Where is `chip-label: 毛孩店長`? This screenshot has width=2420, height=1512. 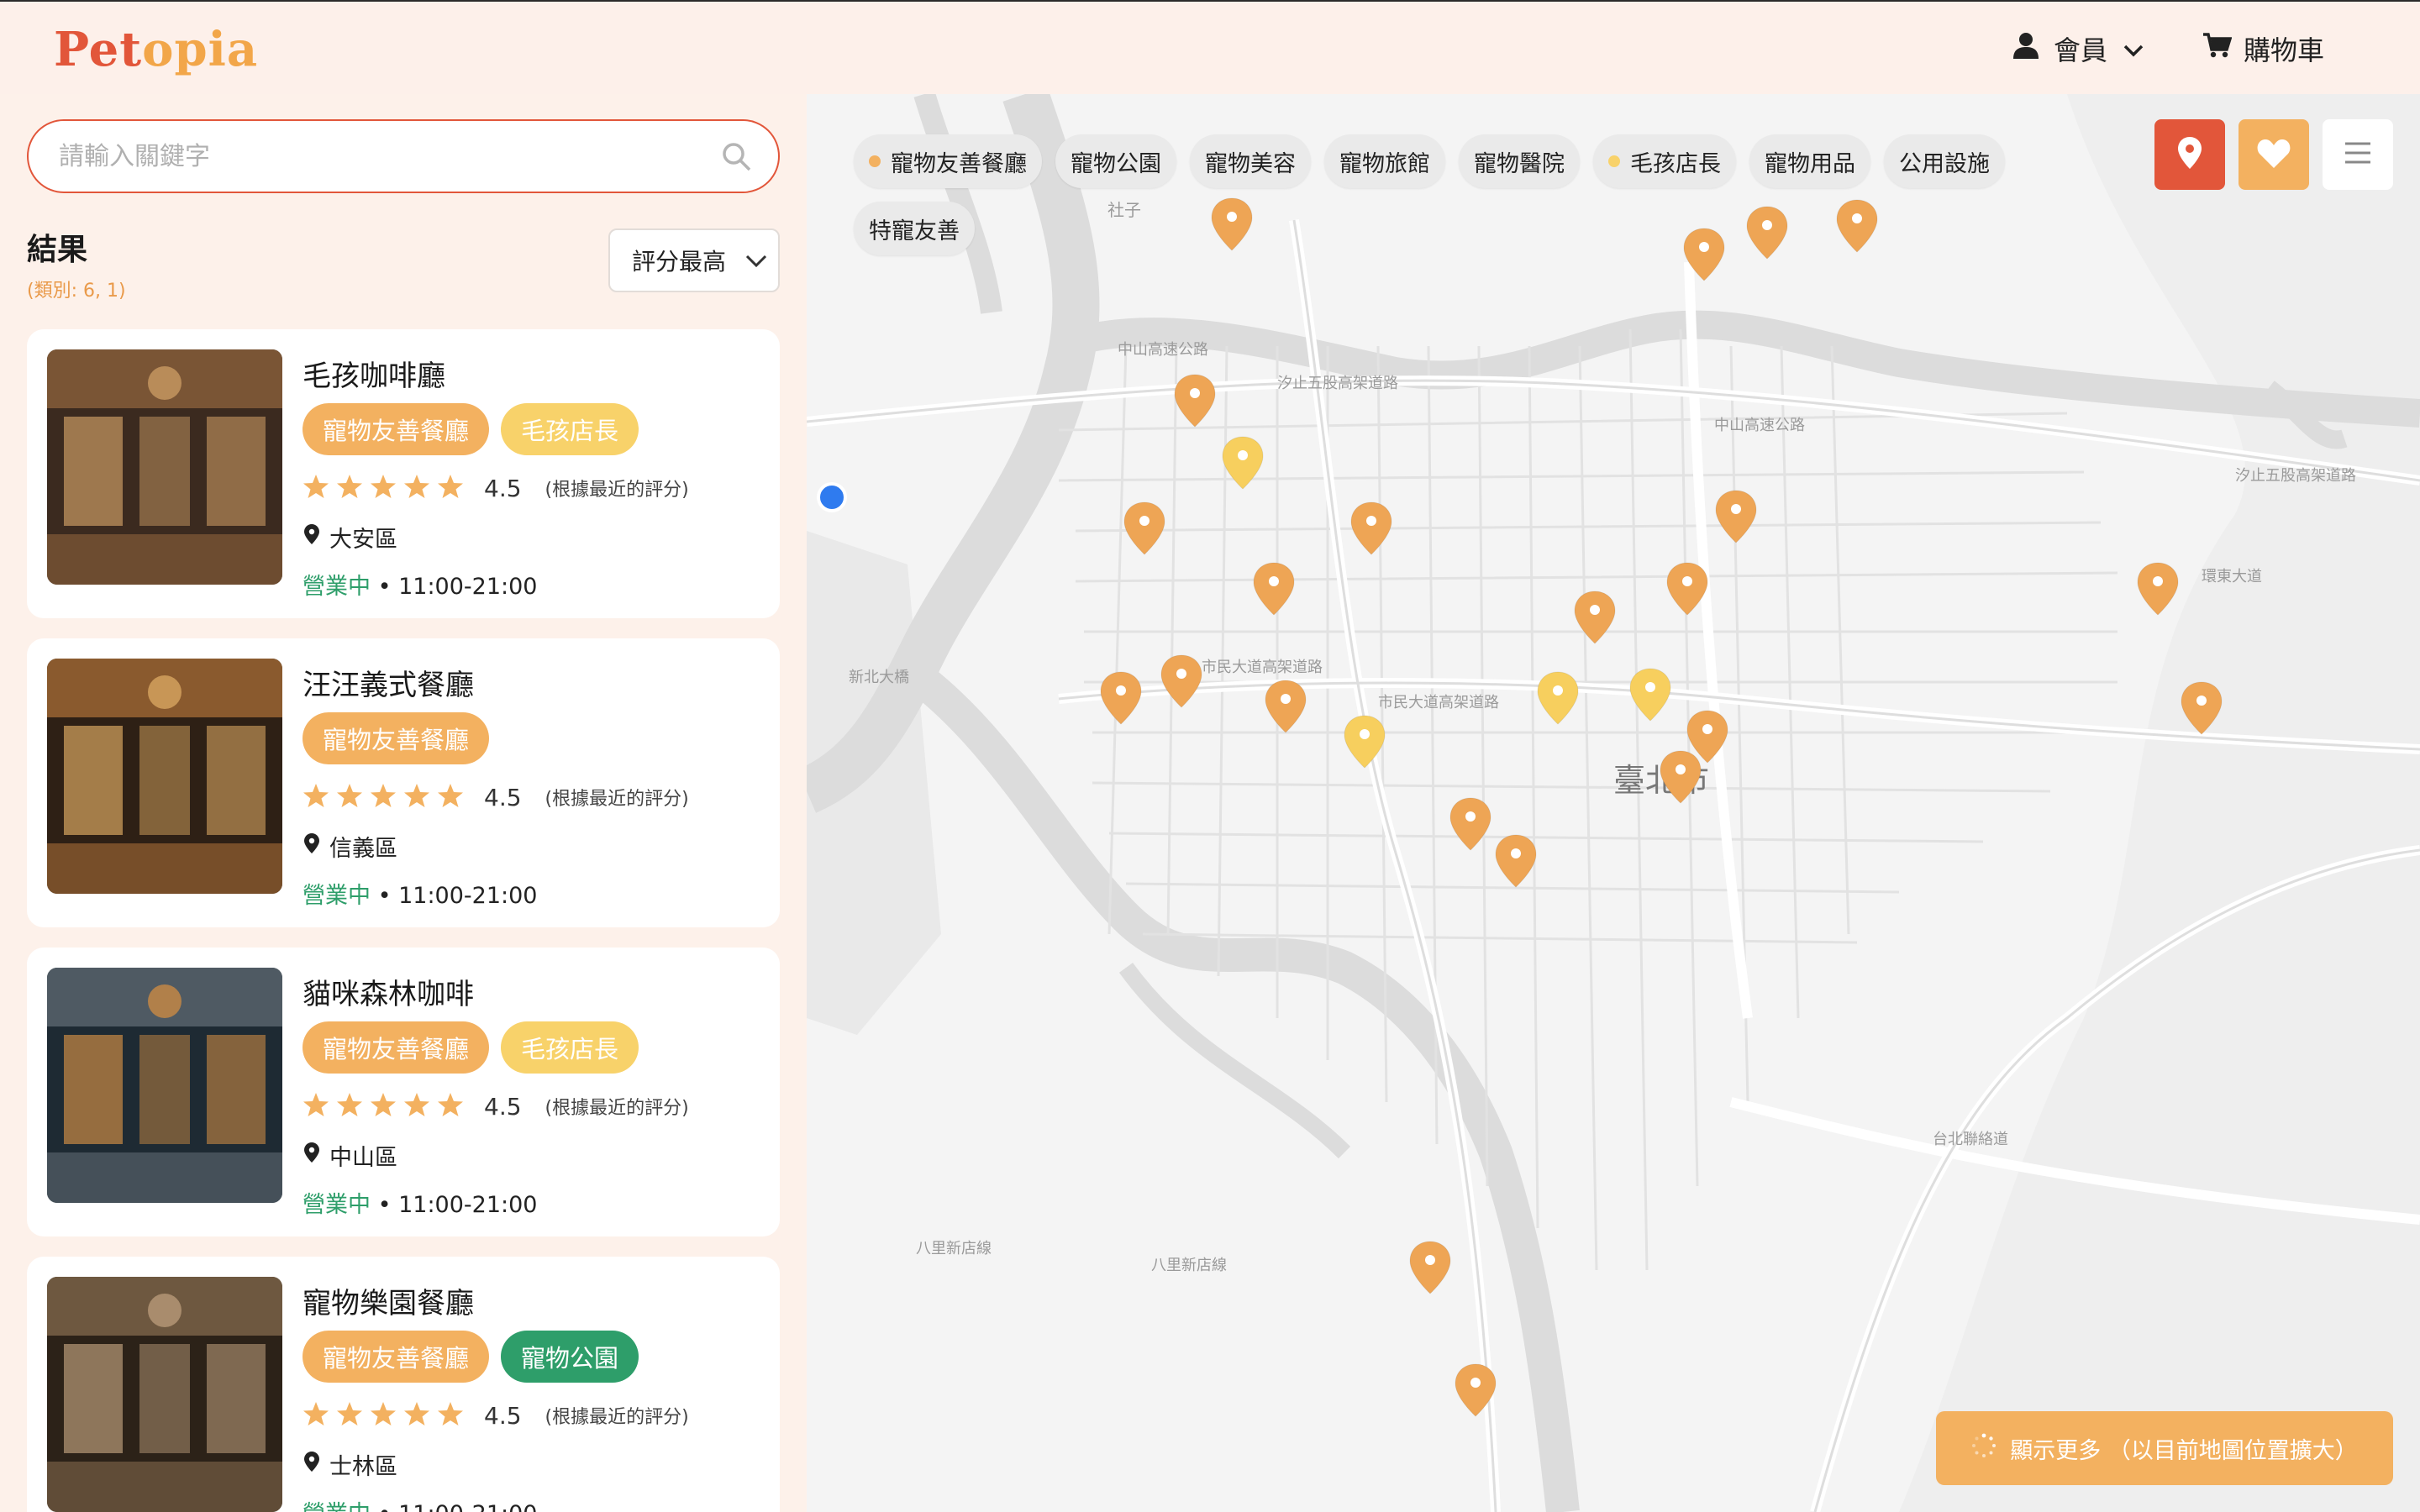 chip-label: 毛孩店長 is located at coordinates (1676, 163).